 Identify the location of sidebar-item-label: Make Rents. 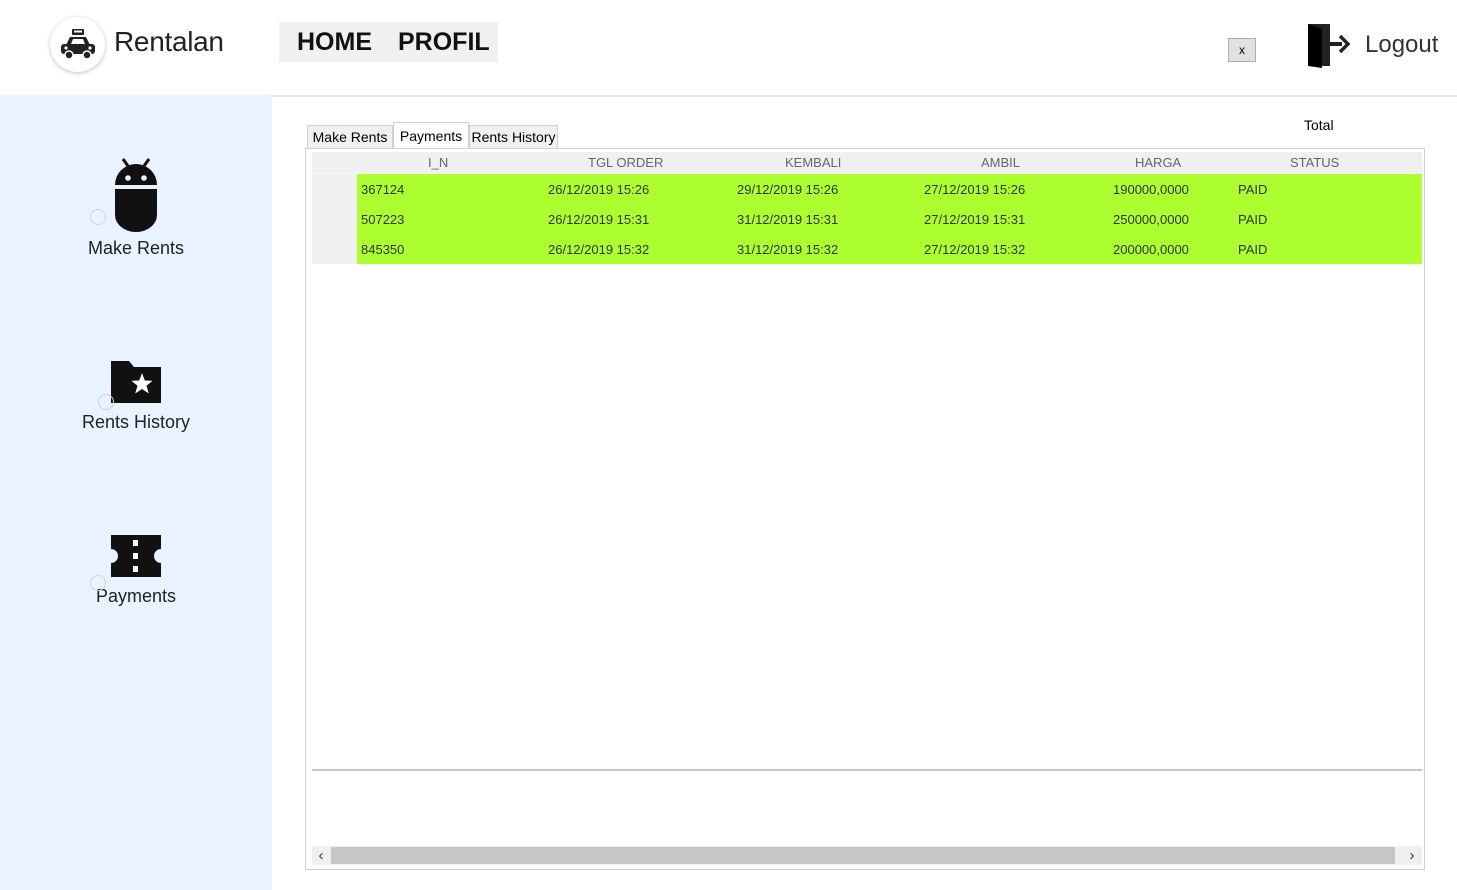
(136, 248).